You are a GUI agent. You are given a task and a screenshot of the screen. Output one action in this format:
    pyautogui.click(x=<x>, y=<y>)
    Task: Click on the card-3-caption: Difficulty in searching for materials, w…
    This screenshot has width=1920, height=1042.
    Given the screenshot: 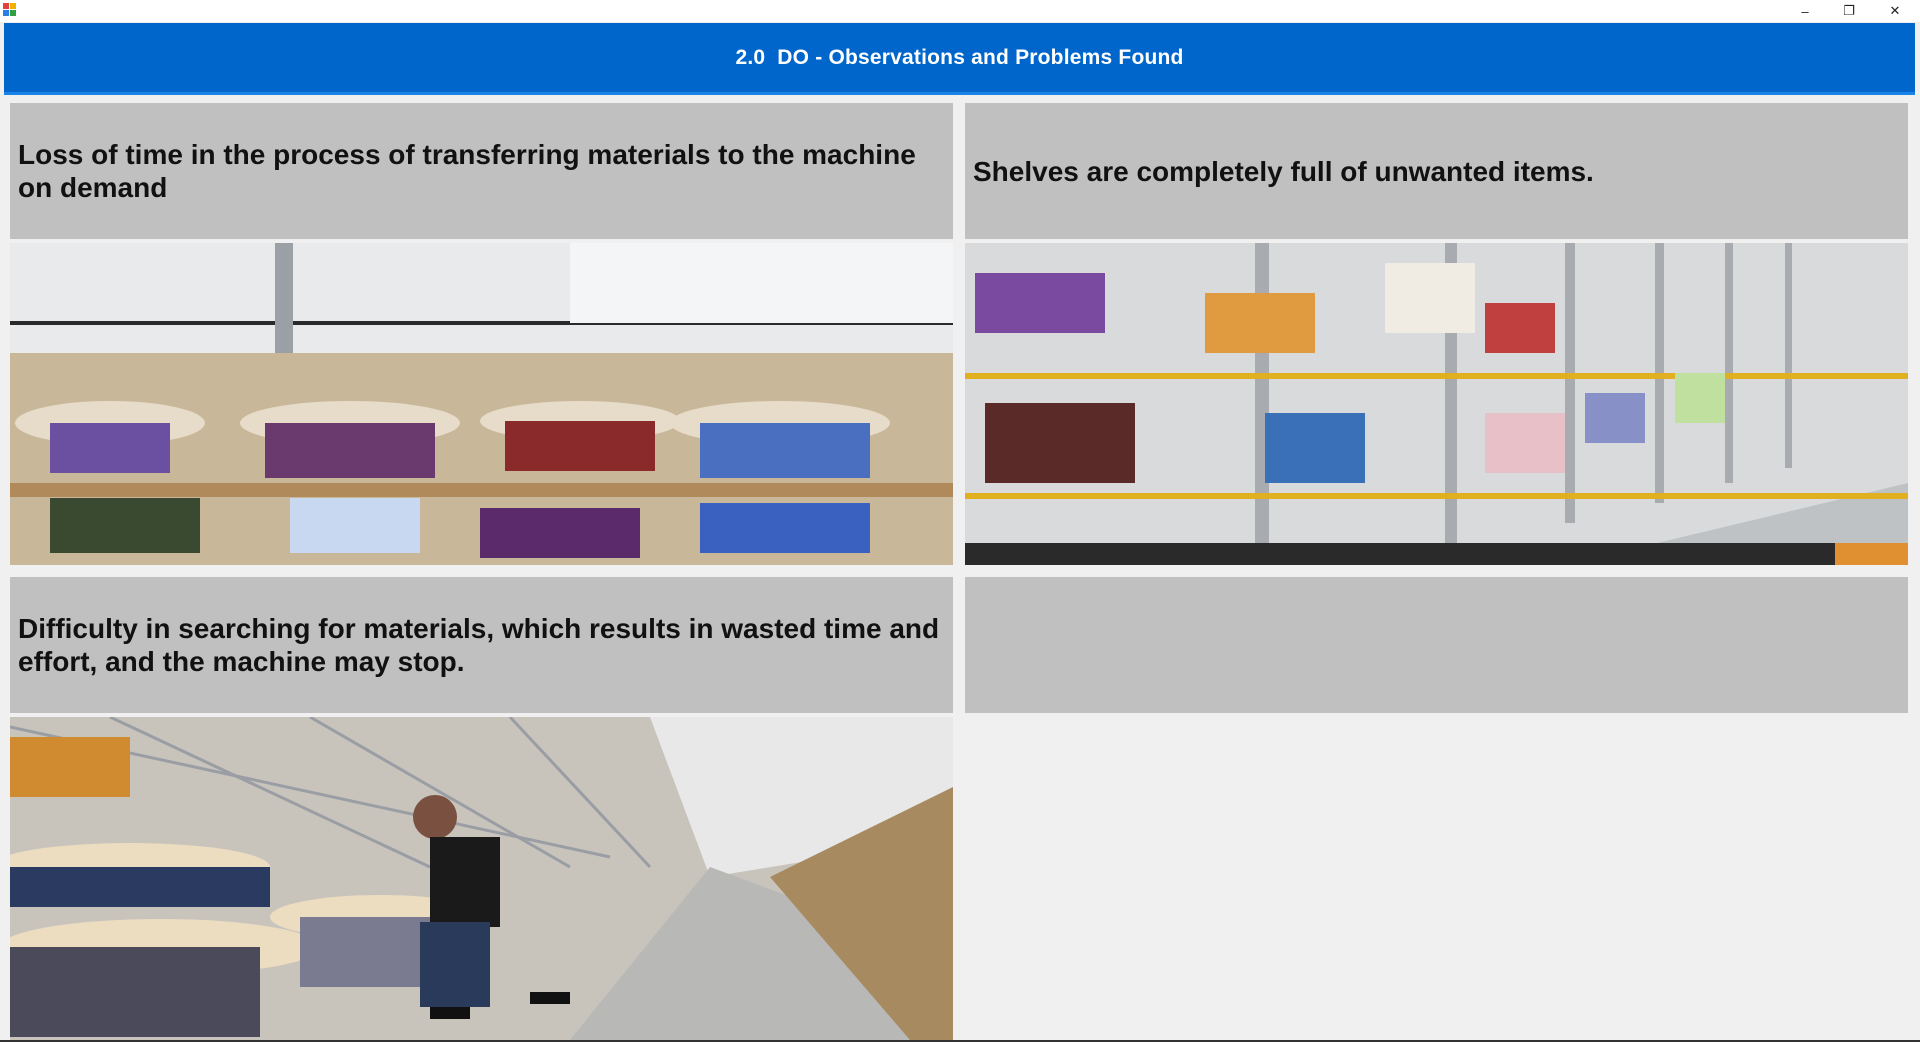 What is the action you would take?
    pyautogui.click(x=479, y=645)
    